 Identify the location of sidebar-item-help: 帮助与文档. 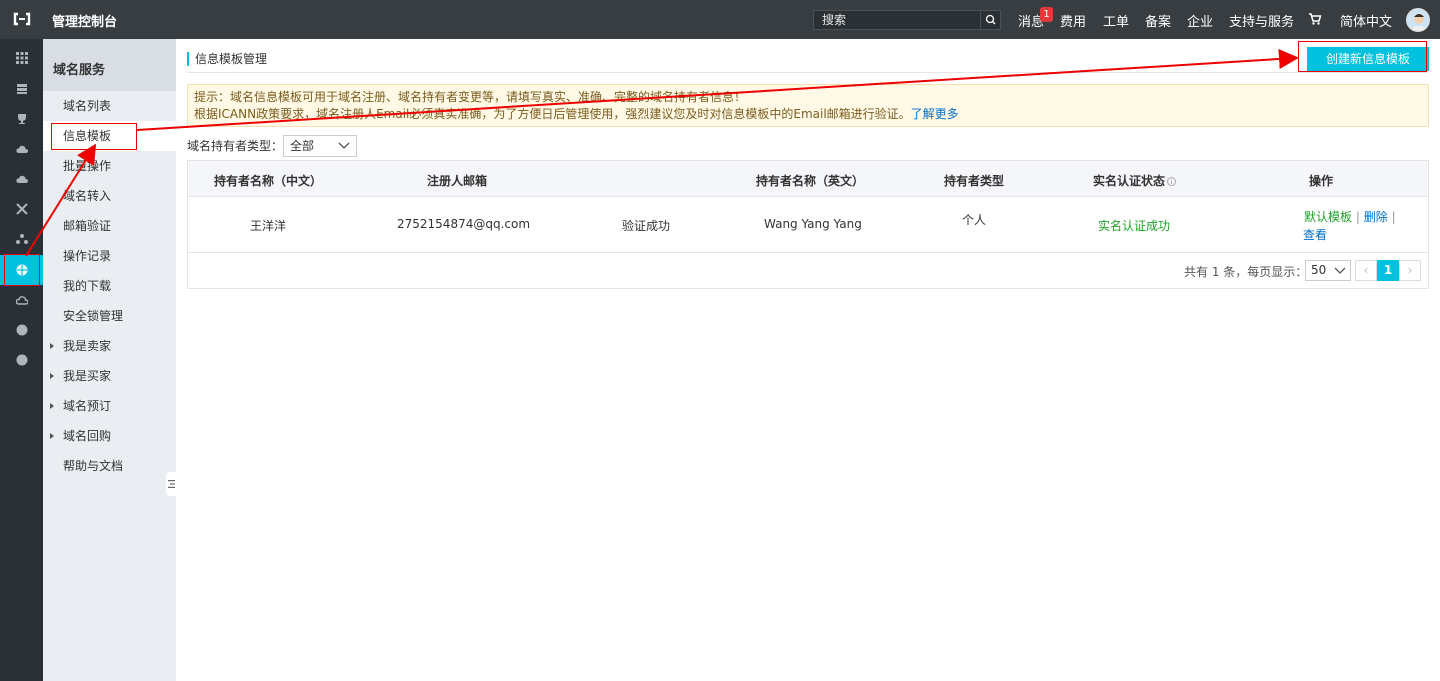
(109, 466).